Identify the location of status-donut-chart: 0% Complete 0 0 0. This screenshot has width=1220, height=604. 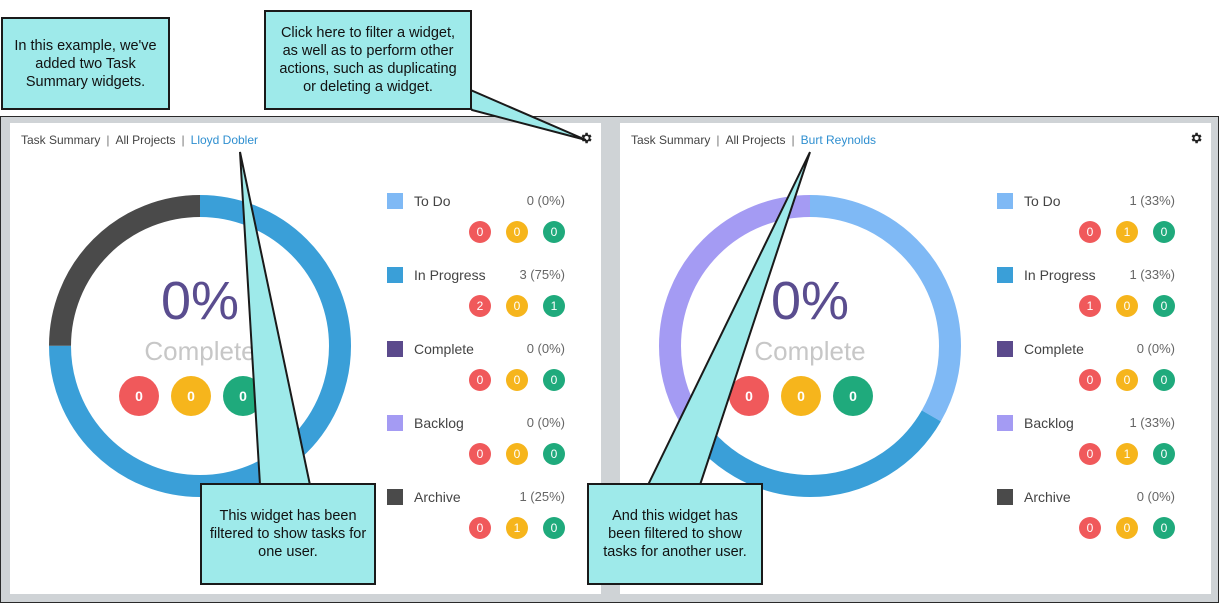
(810, 346).